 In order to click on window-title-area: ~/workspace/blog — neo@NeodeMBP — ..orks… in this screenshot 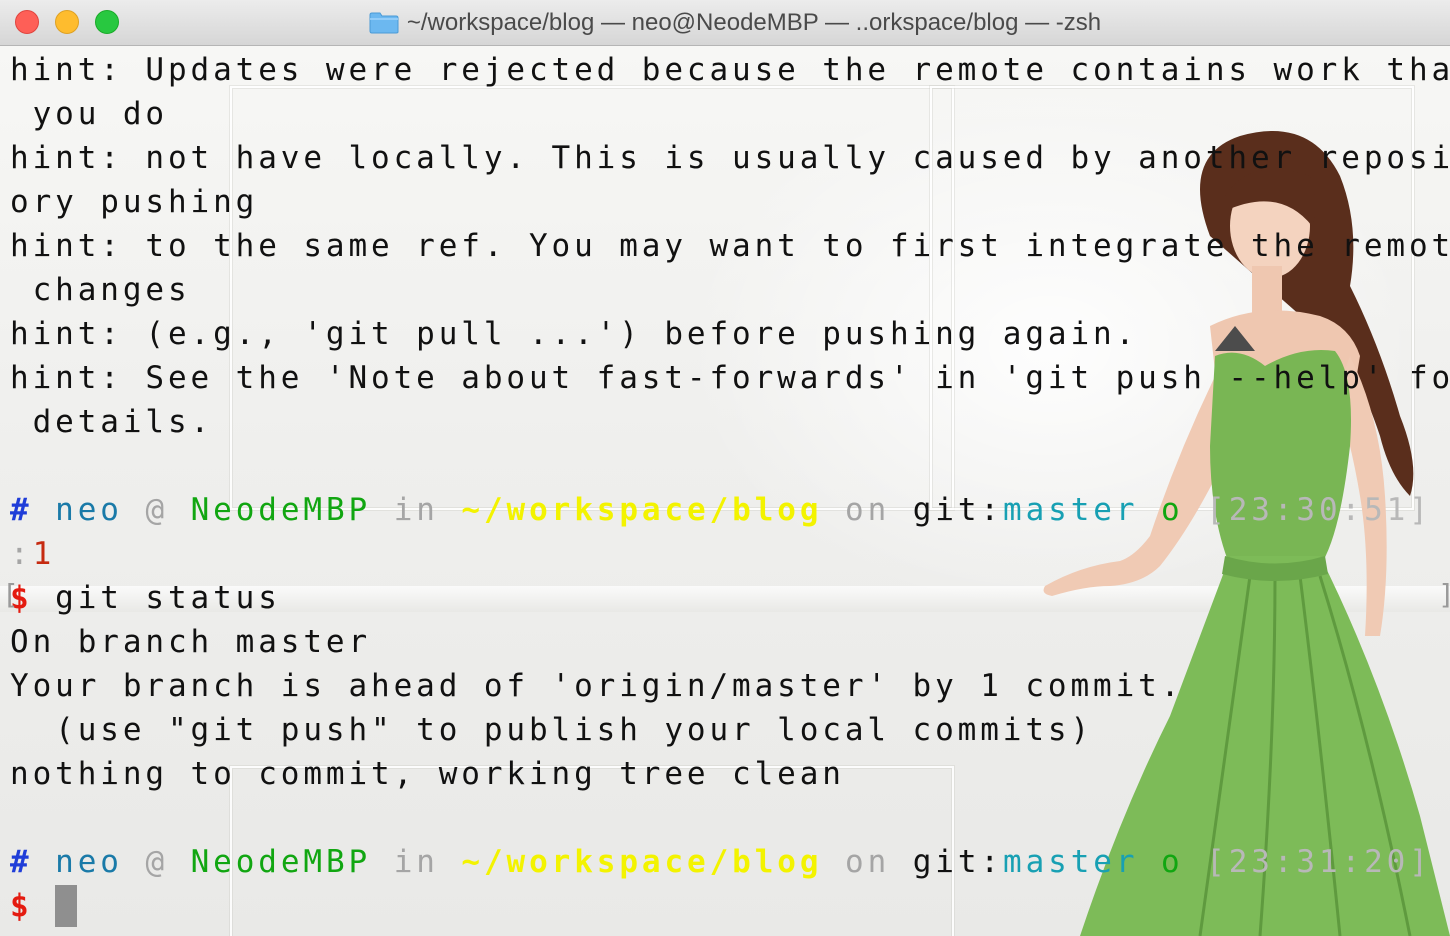, I will do `click(725, 23)`.